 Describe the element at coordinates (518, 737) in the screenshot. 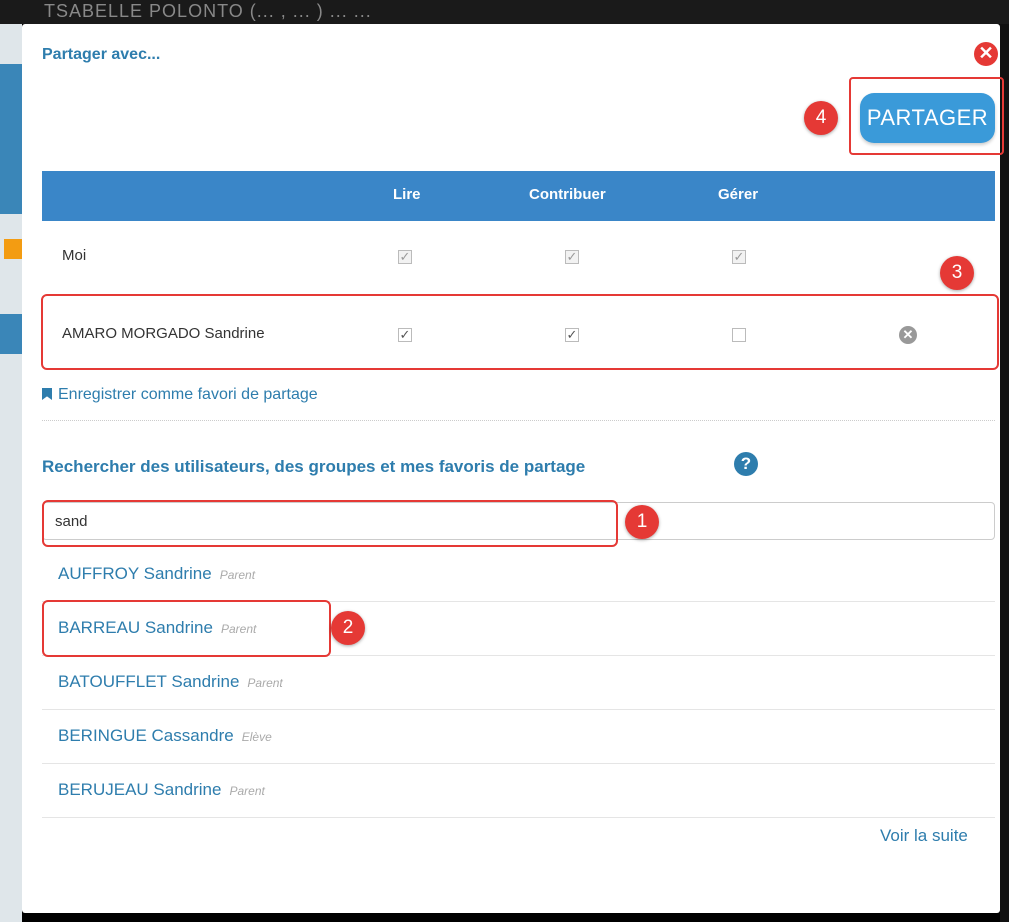

I see `list-item: BERINGUE Cassandre Elève` at that location.